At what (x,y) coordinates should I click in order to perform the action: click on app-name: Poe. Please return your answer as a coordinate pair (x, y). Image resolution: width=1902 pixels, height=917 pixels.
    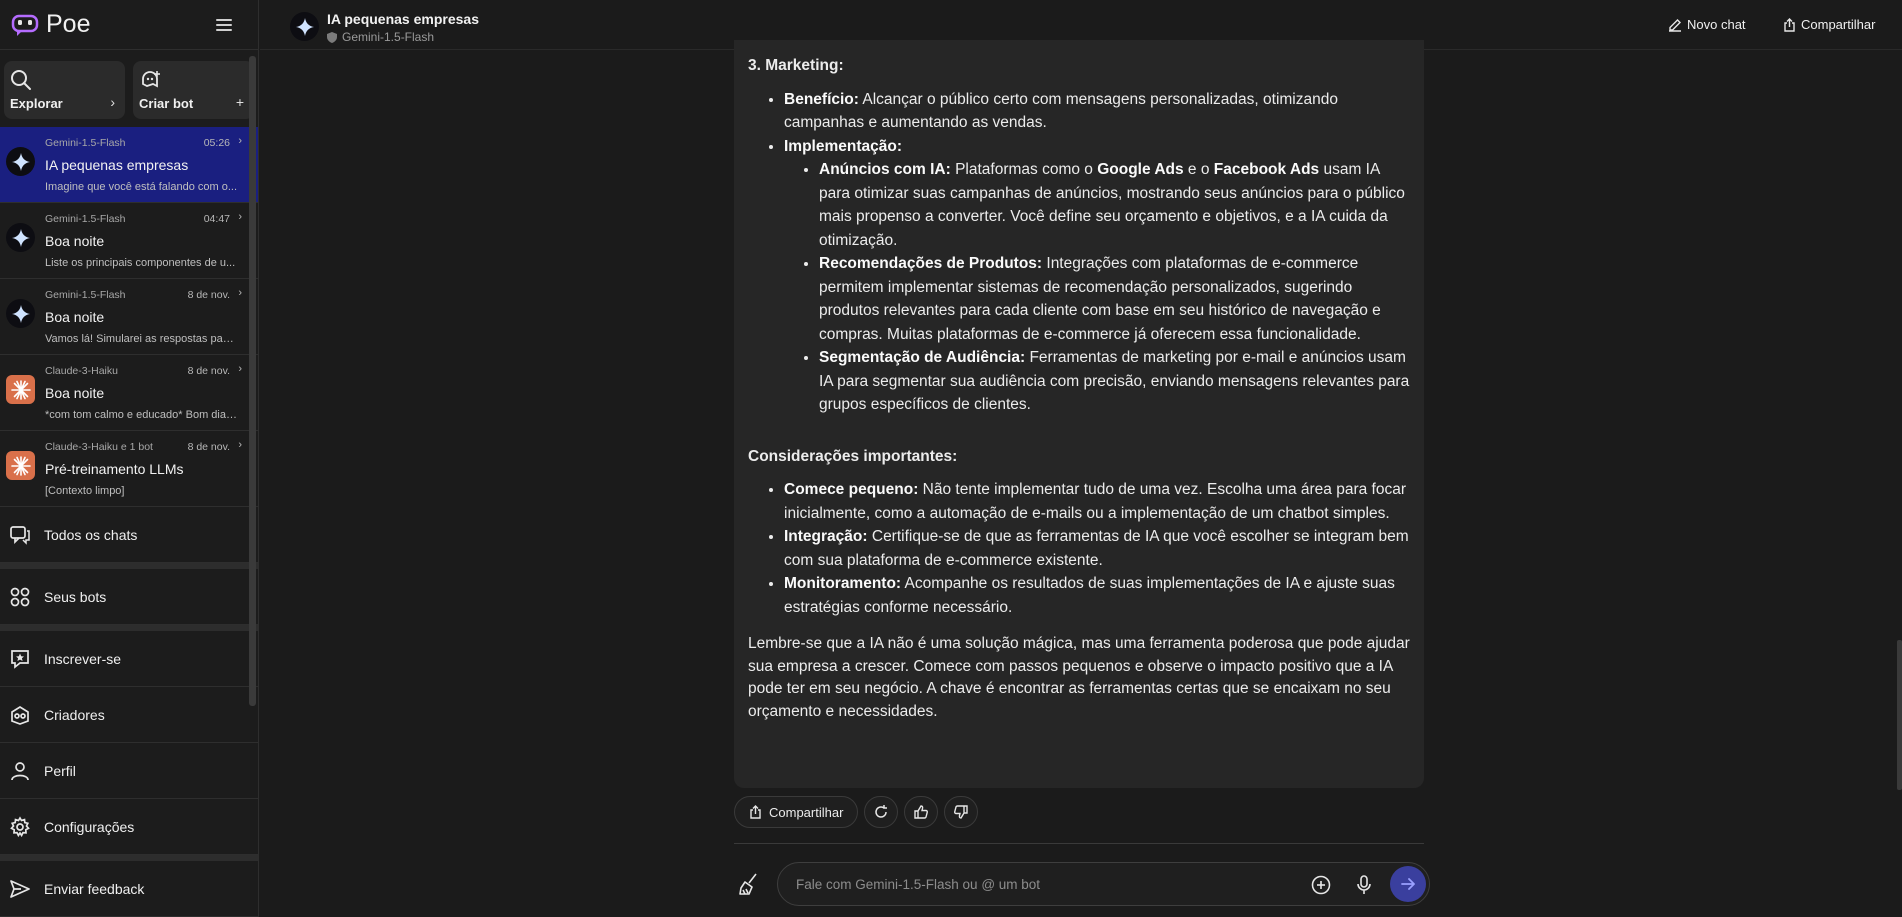
    Looking at the image, I should click on (68, 24).